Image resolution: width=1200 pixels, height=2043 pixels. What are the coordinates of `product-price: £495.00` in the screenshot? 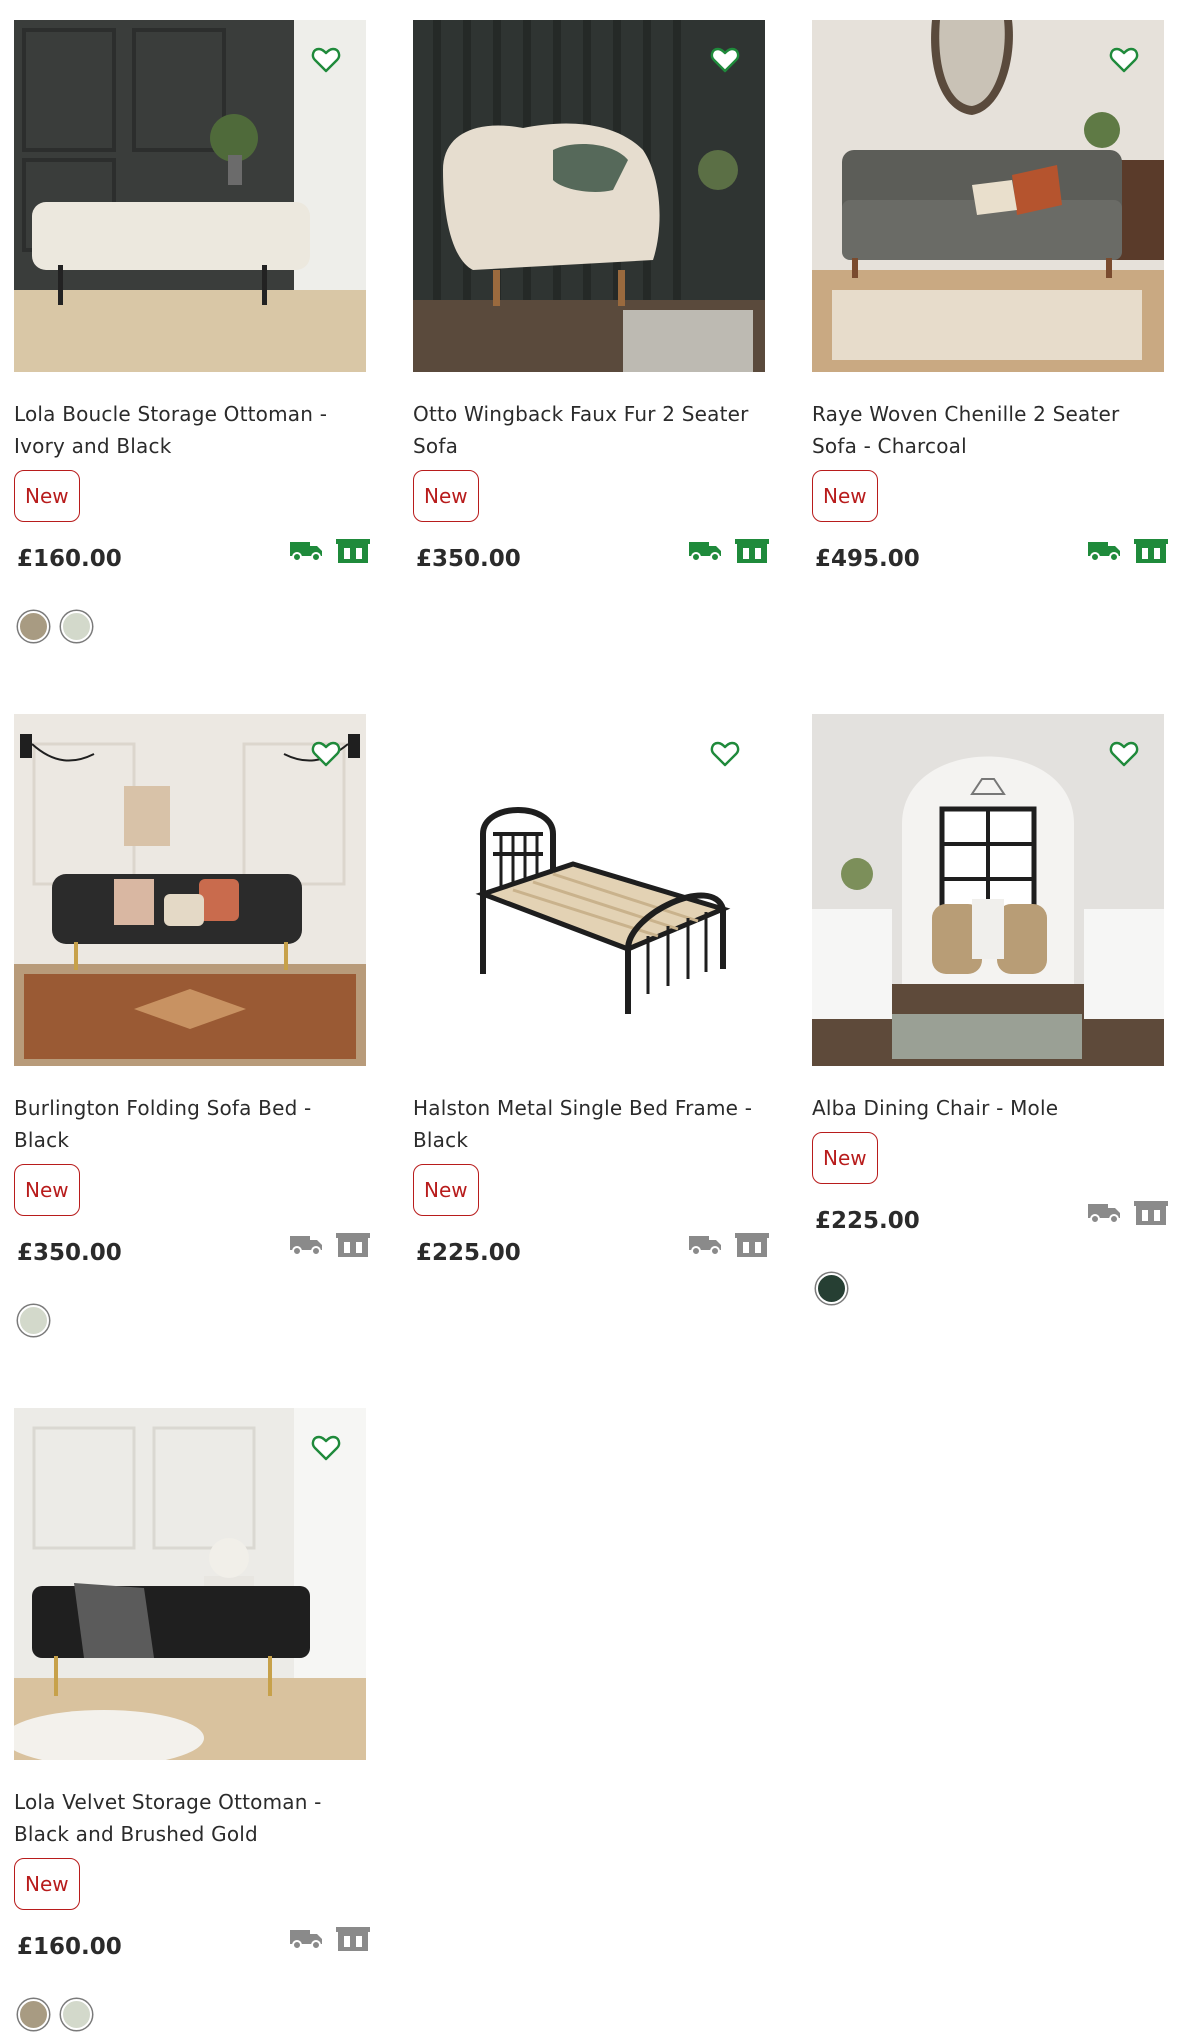 It's located at (867, 559).